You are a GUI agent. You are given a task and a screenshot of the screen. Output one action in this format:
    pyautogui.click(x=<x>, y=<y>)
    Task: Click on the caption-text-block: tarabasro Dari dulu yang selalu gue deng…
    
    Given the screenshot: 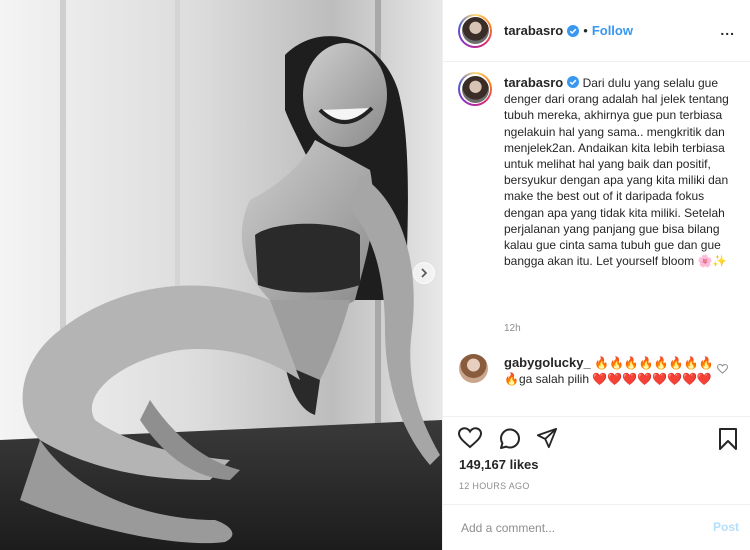 What is the action you would take?
    pyautogui.click(x=623, y=172)
    